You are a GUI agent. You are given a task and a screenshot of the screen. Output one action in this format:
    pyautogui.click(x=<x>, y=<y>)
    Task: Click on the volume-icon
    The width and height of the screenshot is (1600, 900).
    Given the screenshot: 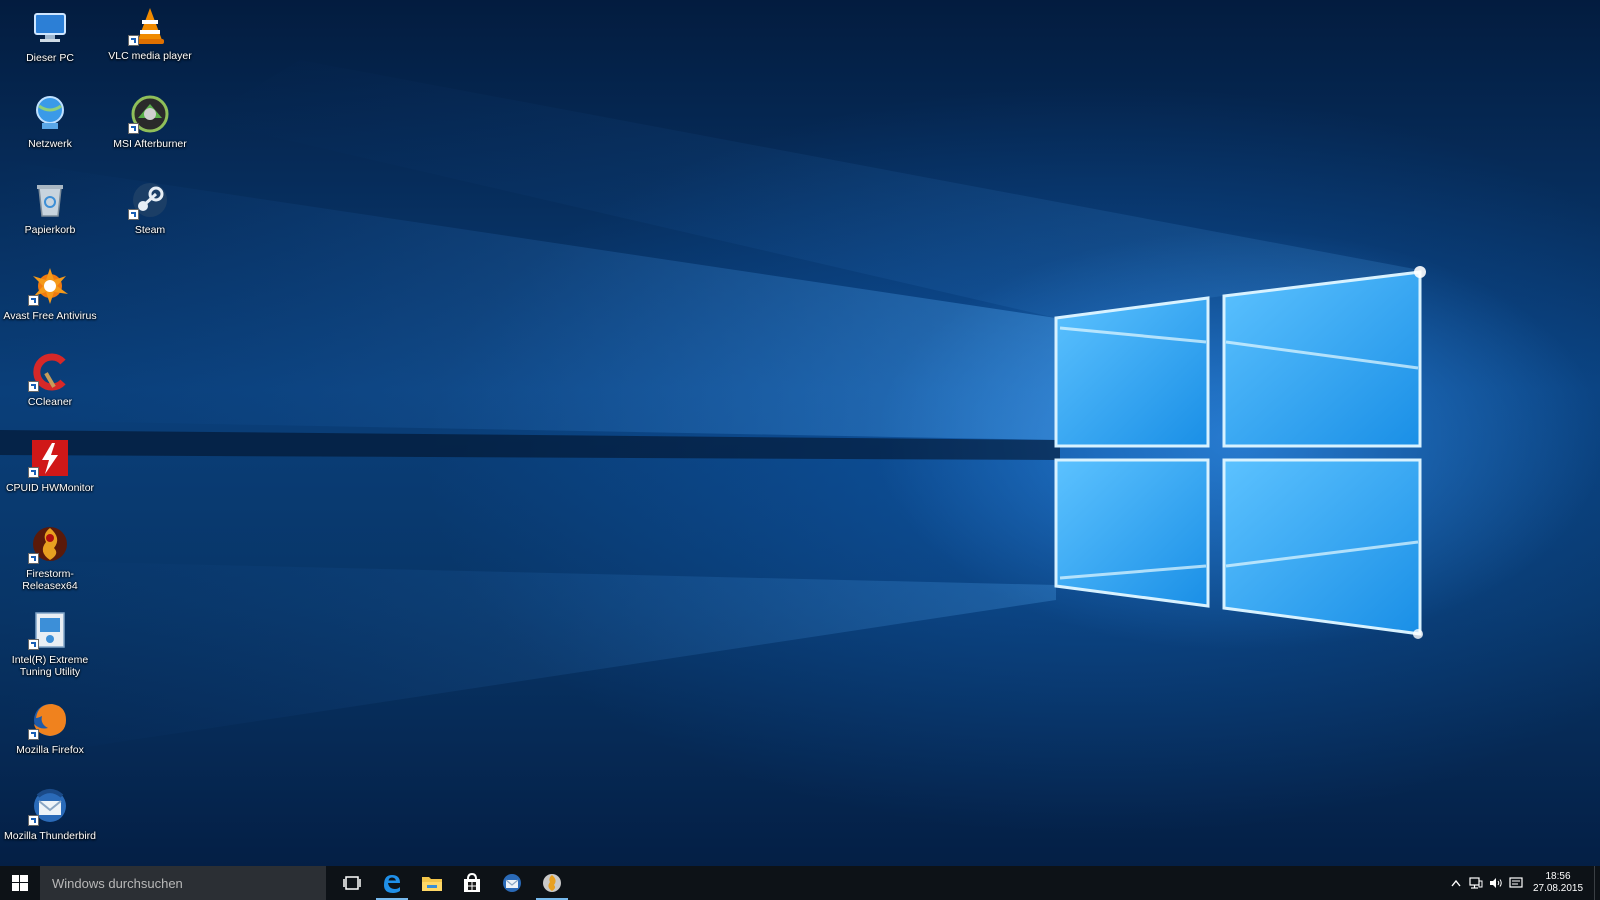 What is the action you would take?
    pyautogui.click(x=1496, y=883)
    